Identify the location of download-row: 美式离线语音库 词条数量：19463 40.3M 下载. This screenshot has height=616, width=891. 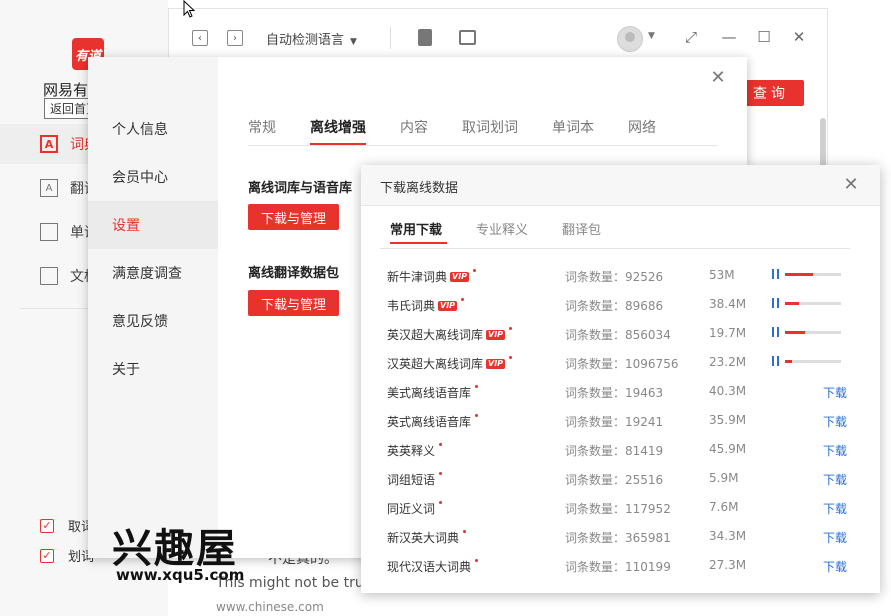
(620, 391).